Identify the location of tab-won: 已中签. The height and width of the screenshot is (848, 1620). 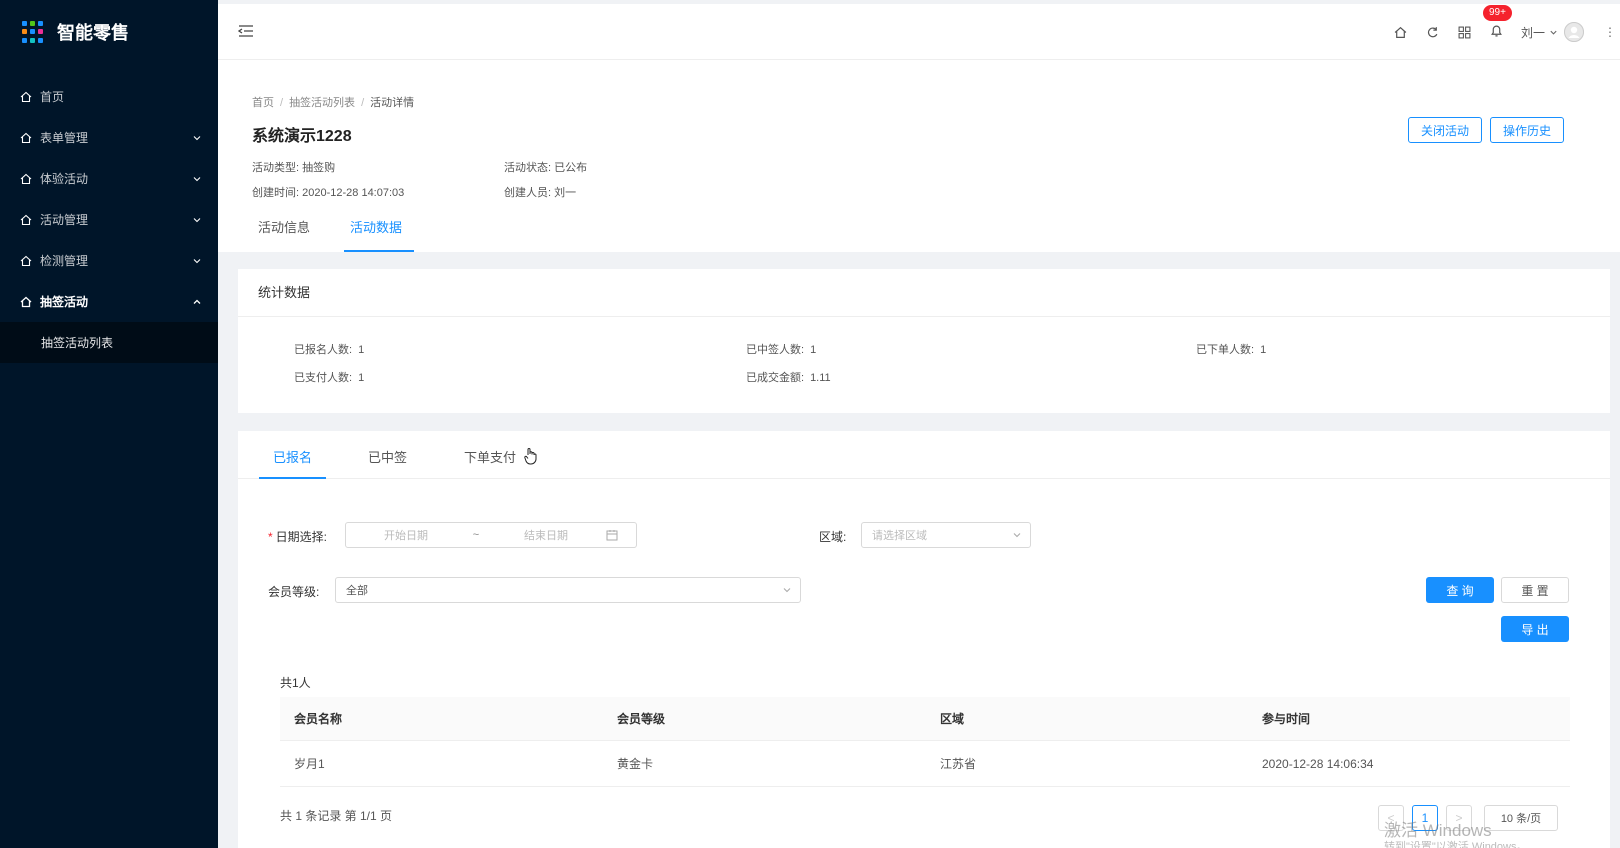
(387, 463).